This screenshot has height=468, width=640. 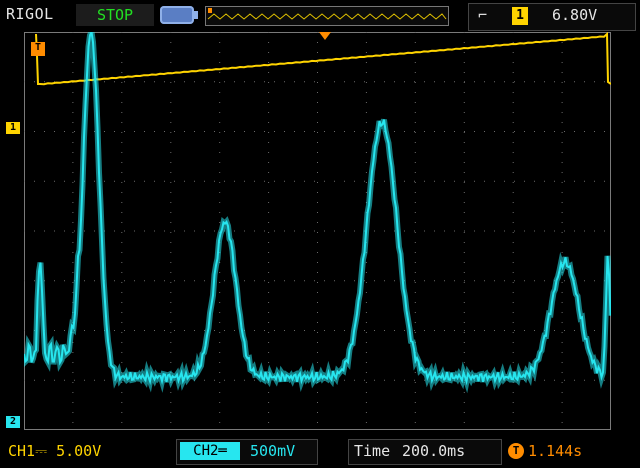 I want to click on trigger-source-badge: 1, so click(x=520, y=16).